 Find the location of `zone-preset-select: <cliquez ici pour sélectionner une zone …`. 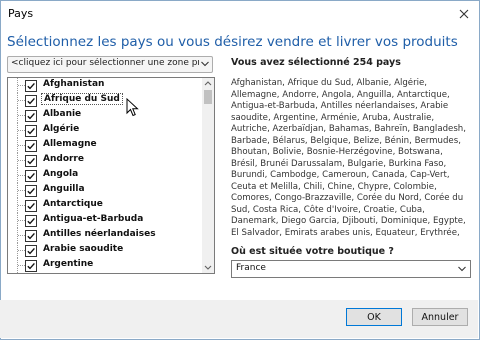

zone-preset-select: <cliquez ici pour sélectionner une zone … is located at coordinates (110, 64).